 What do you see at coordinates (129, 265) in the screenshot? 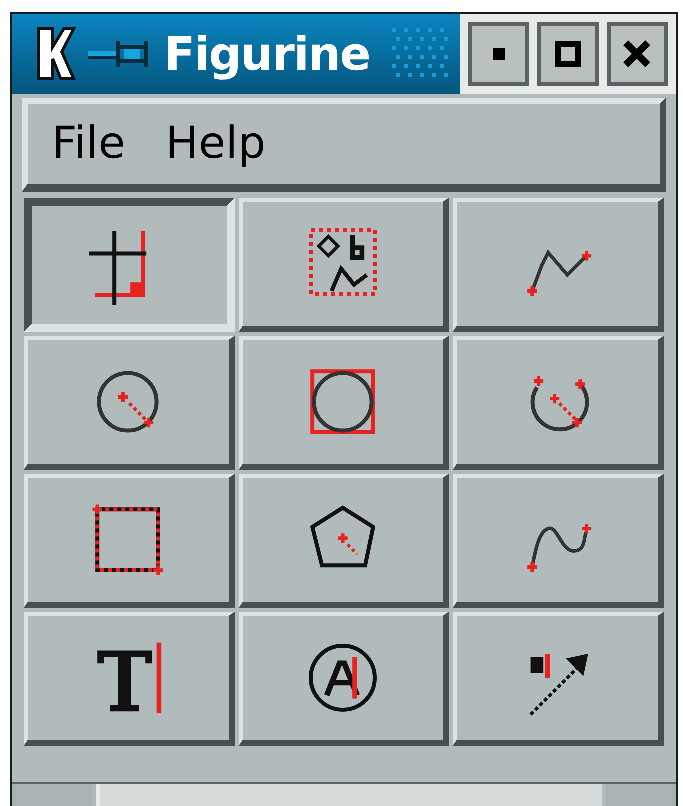
I see `tool-button` at bounding box center [129, 265].